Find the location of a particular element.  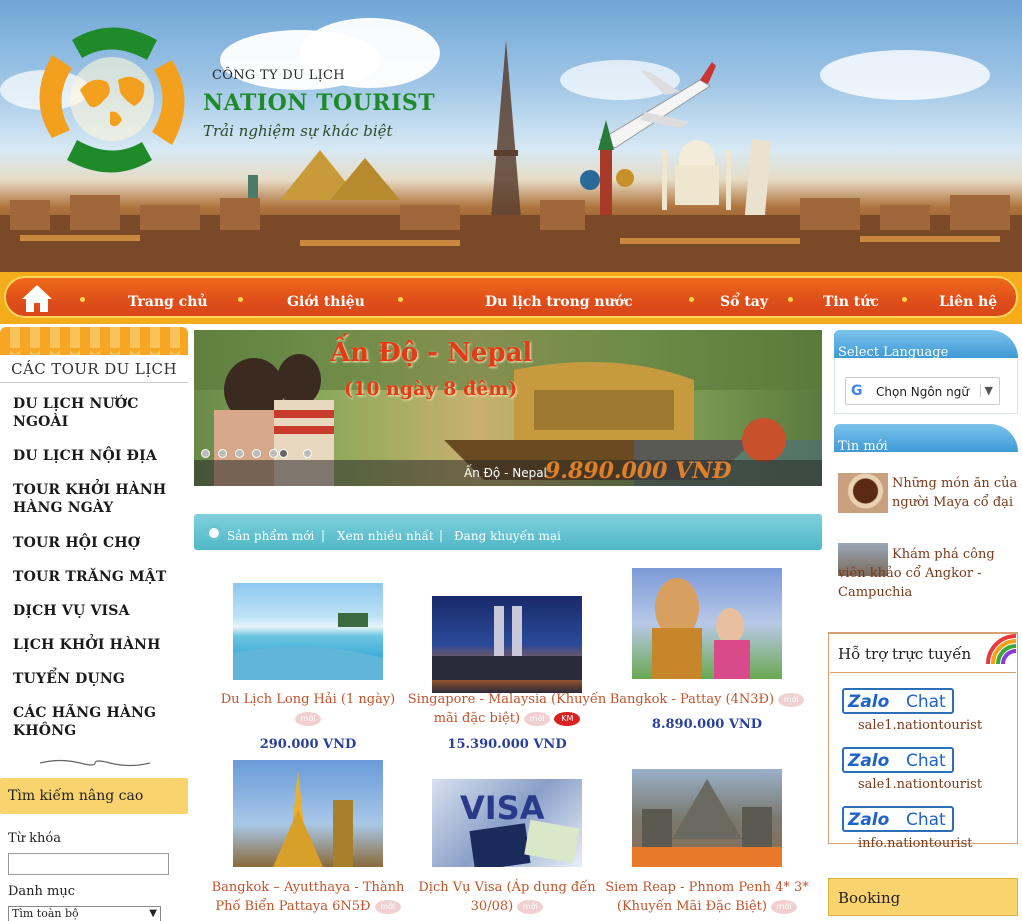

product-price: 8.890.000 VND is located at coordinates (707, 724).